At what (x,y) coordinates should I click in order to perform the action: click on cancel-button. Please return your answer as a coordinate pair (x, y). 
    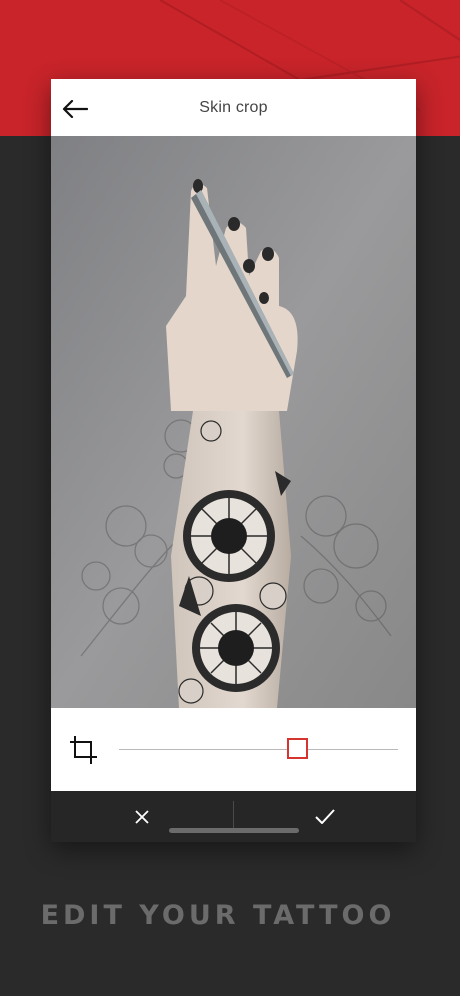
    Looking at the image, I should click on (142, 816).